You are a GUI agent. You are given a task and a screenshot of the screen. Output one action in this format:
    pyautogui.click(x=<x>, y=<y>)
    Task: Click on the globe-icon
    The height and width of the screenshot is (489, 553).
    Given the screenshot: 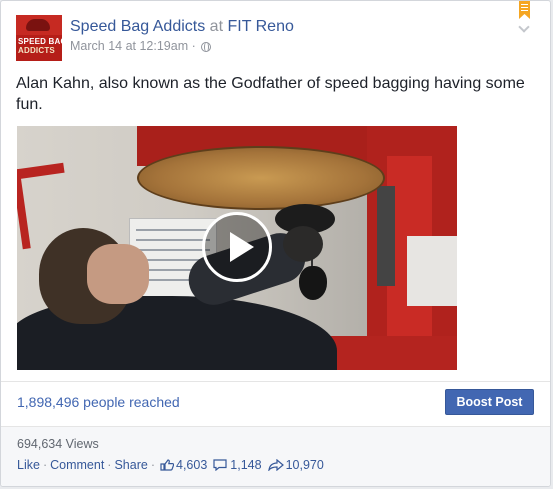 What is the action you would take?
    pyautogui.click(x=206, y=47)
    